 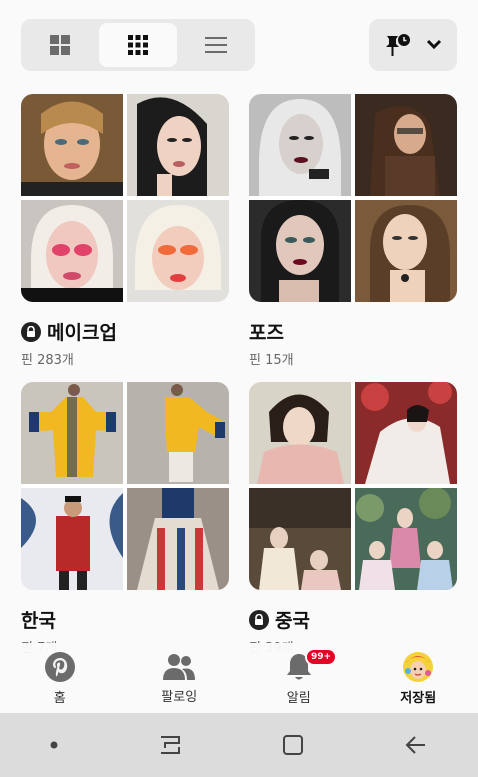 I want to click on view-option-list, so click(x=216, y=45).